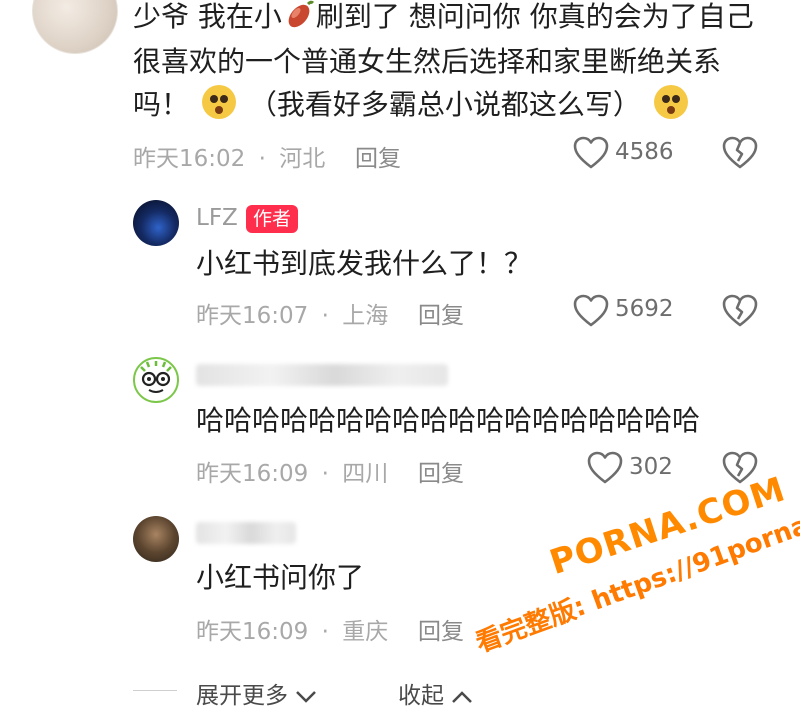 The height and width of the screenshot is (710, 800). Describe the element at coordinates (242, 696) in the screenshot. I see `expand-more-label: 展开更多` at that location.